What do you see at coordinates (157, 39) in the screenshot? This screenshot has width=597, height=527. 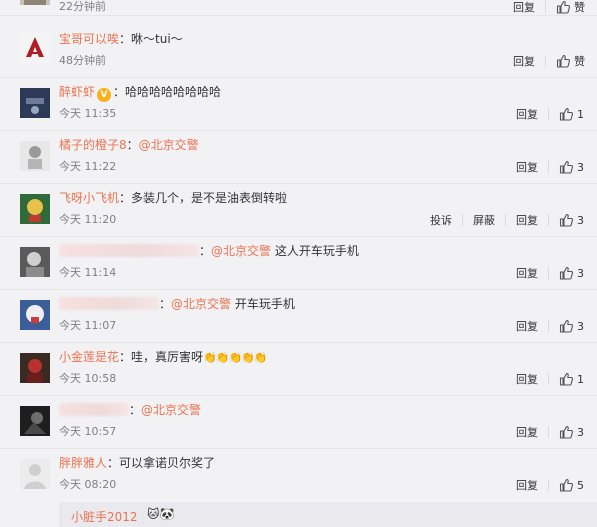 I see `comment-body: 咻～tui～` at bounding box center [157, 39].